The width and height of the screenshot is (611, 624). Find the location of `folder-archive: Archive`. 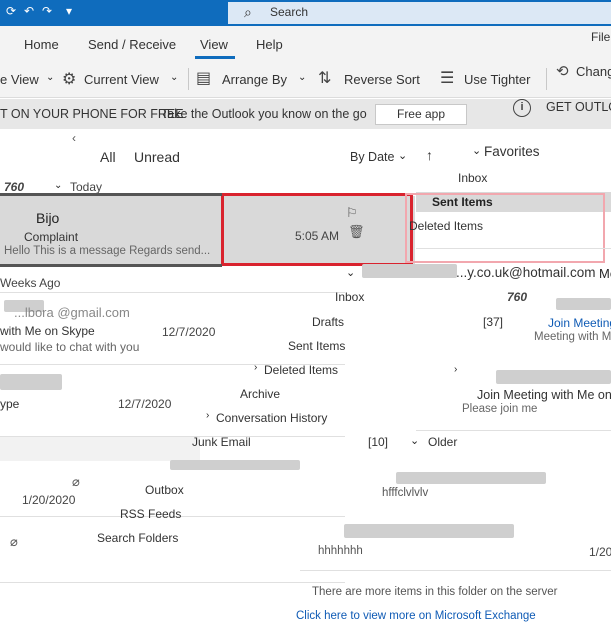

folder-archive: Archive is located at coordinates (260, 394).